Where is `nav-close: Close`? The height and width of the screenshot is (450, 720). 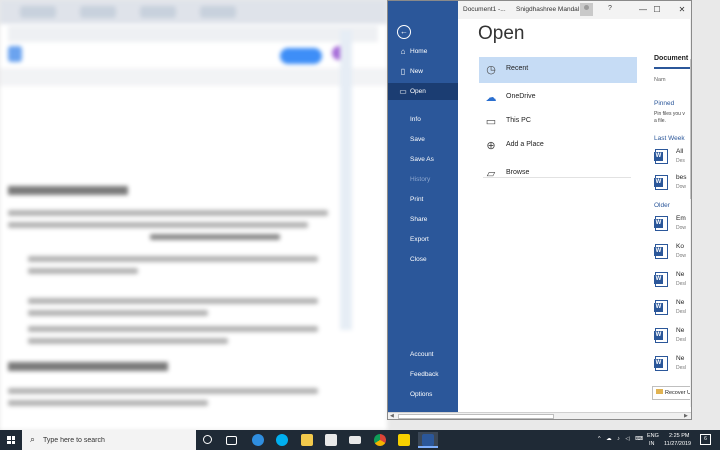
nav-close: Close is located at coordinates (423, 259).